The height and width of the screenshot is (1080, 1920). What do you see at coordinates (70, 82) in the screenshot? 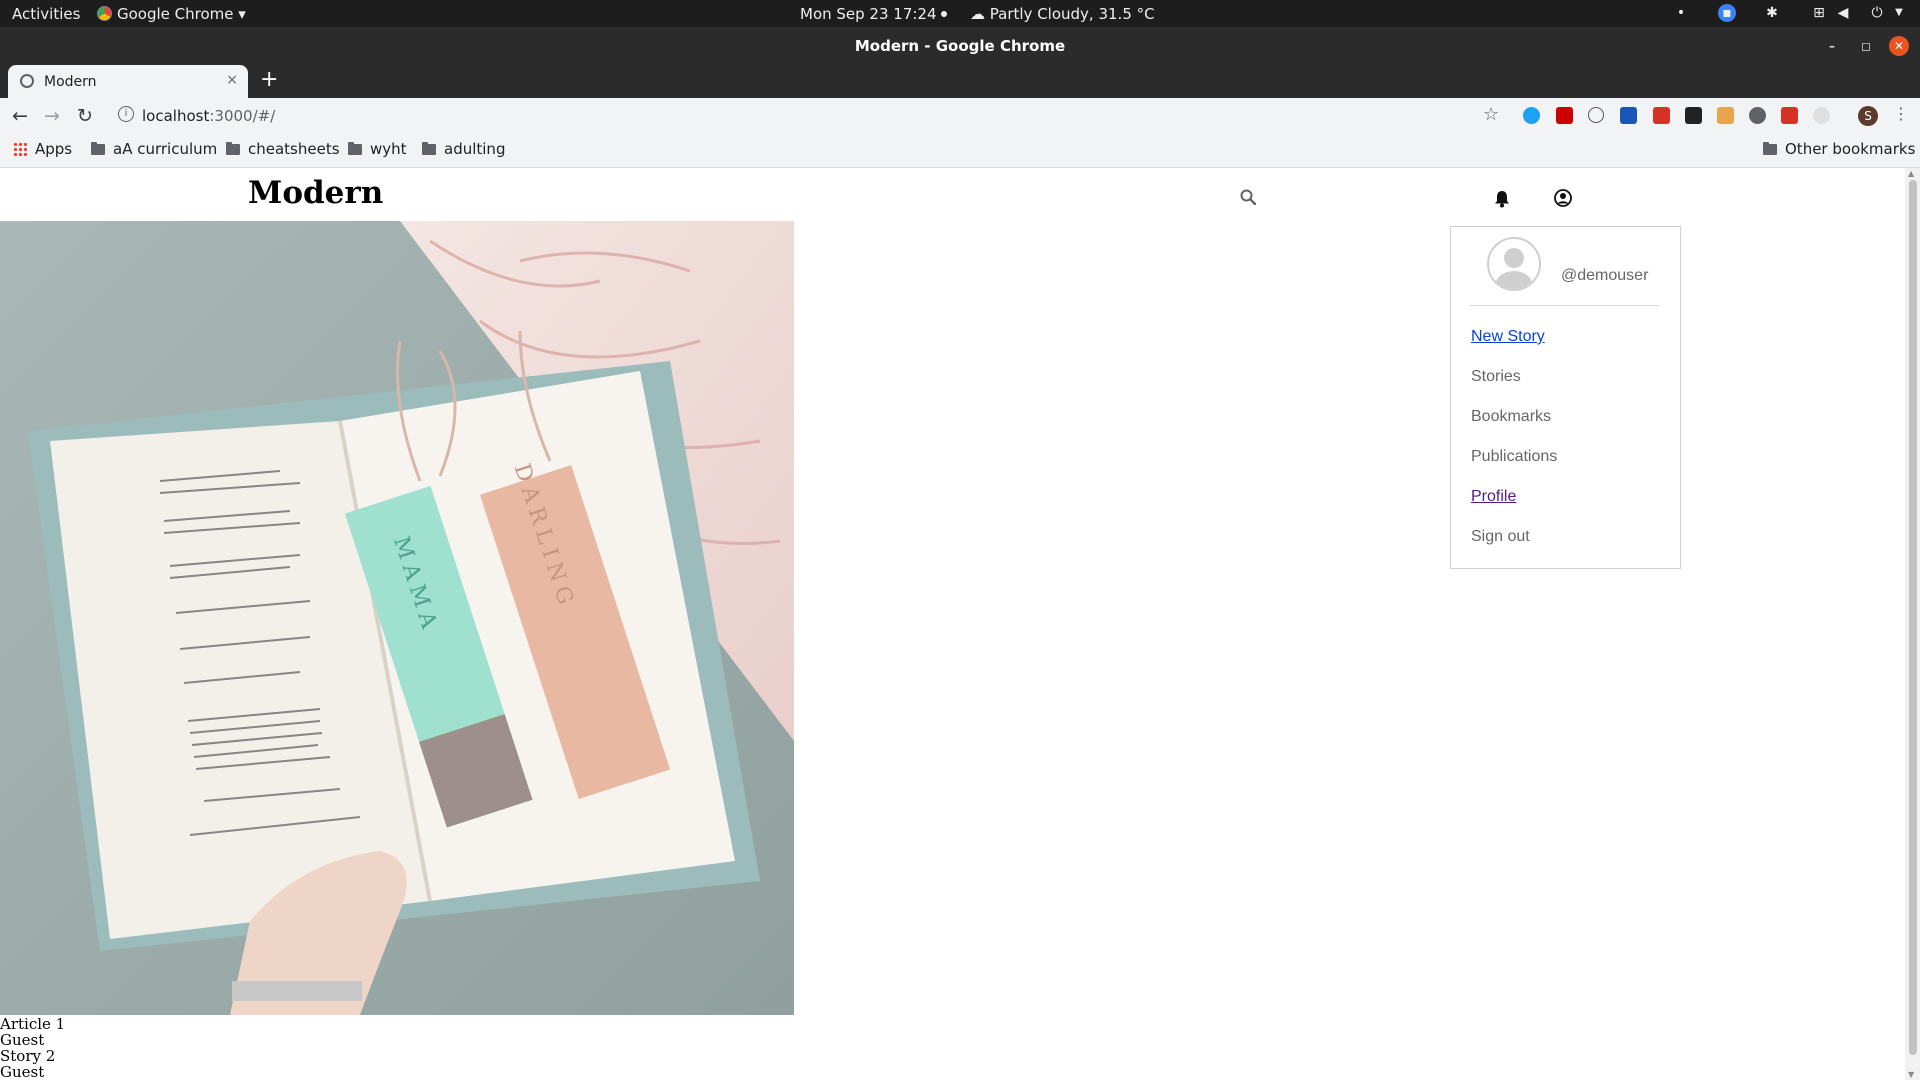
I see `tab-title: Modern` at bounding box center [70, 82].